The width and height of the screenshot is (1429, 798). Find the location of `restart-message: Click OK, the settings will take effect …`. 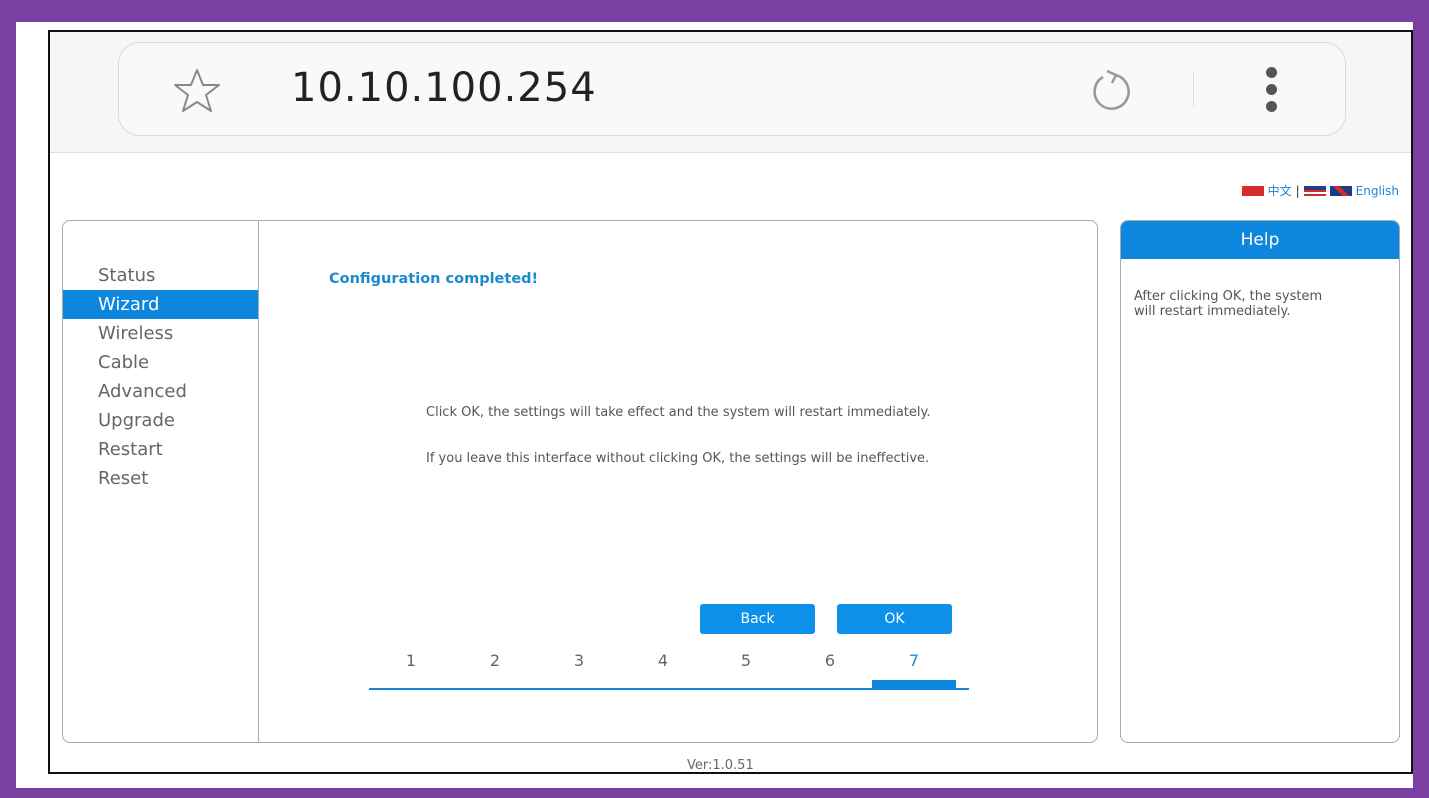

restart-message: Click OK, the settings will take effect … is located at coordinates (678, 412).